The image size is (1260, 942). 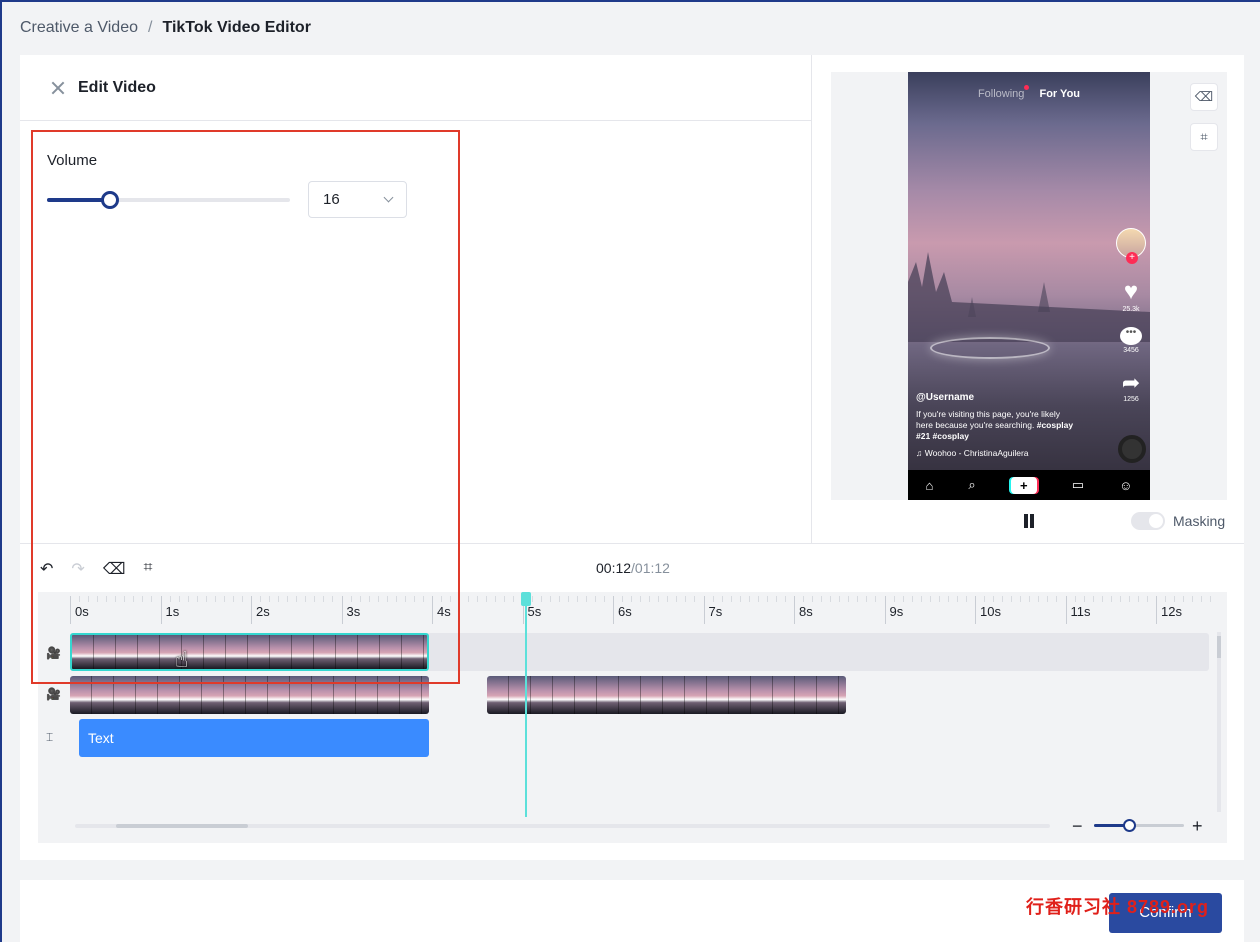 I want to click on volume-slider, so click(x=168, y=200).